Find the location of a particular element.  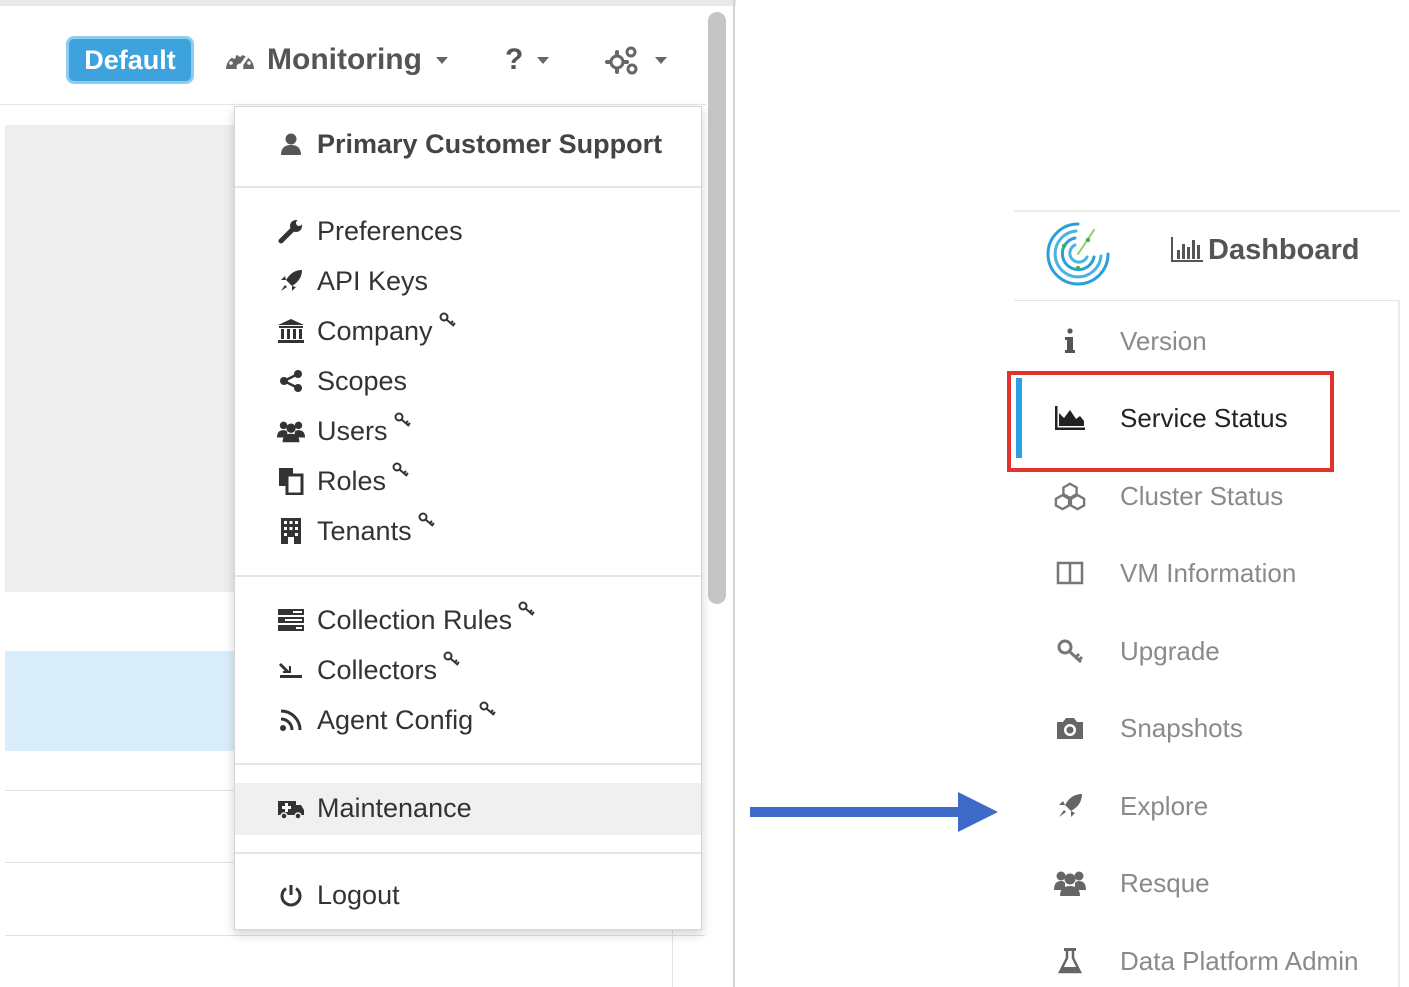

dashboard-title: Dashboard is located at coordinates (1284, 249).